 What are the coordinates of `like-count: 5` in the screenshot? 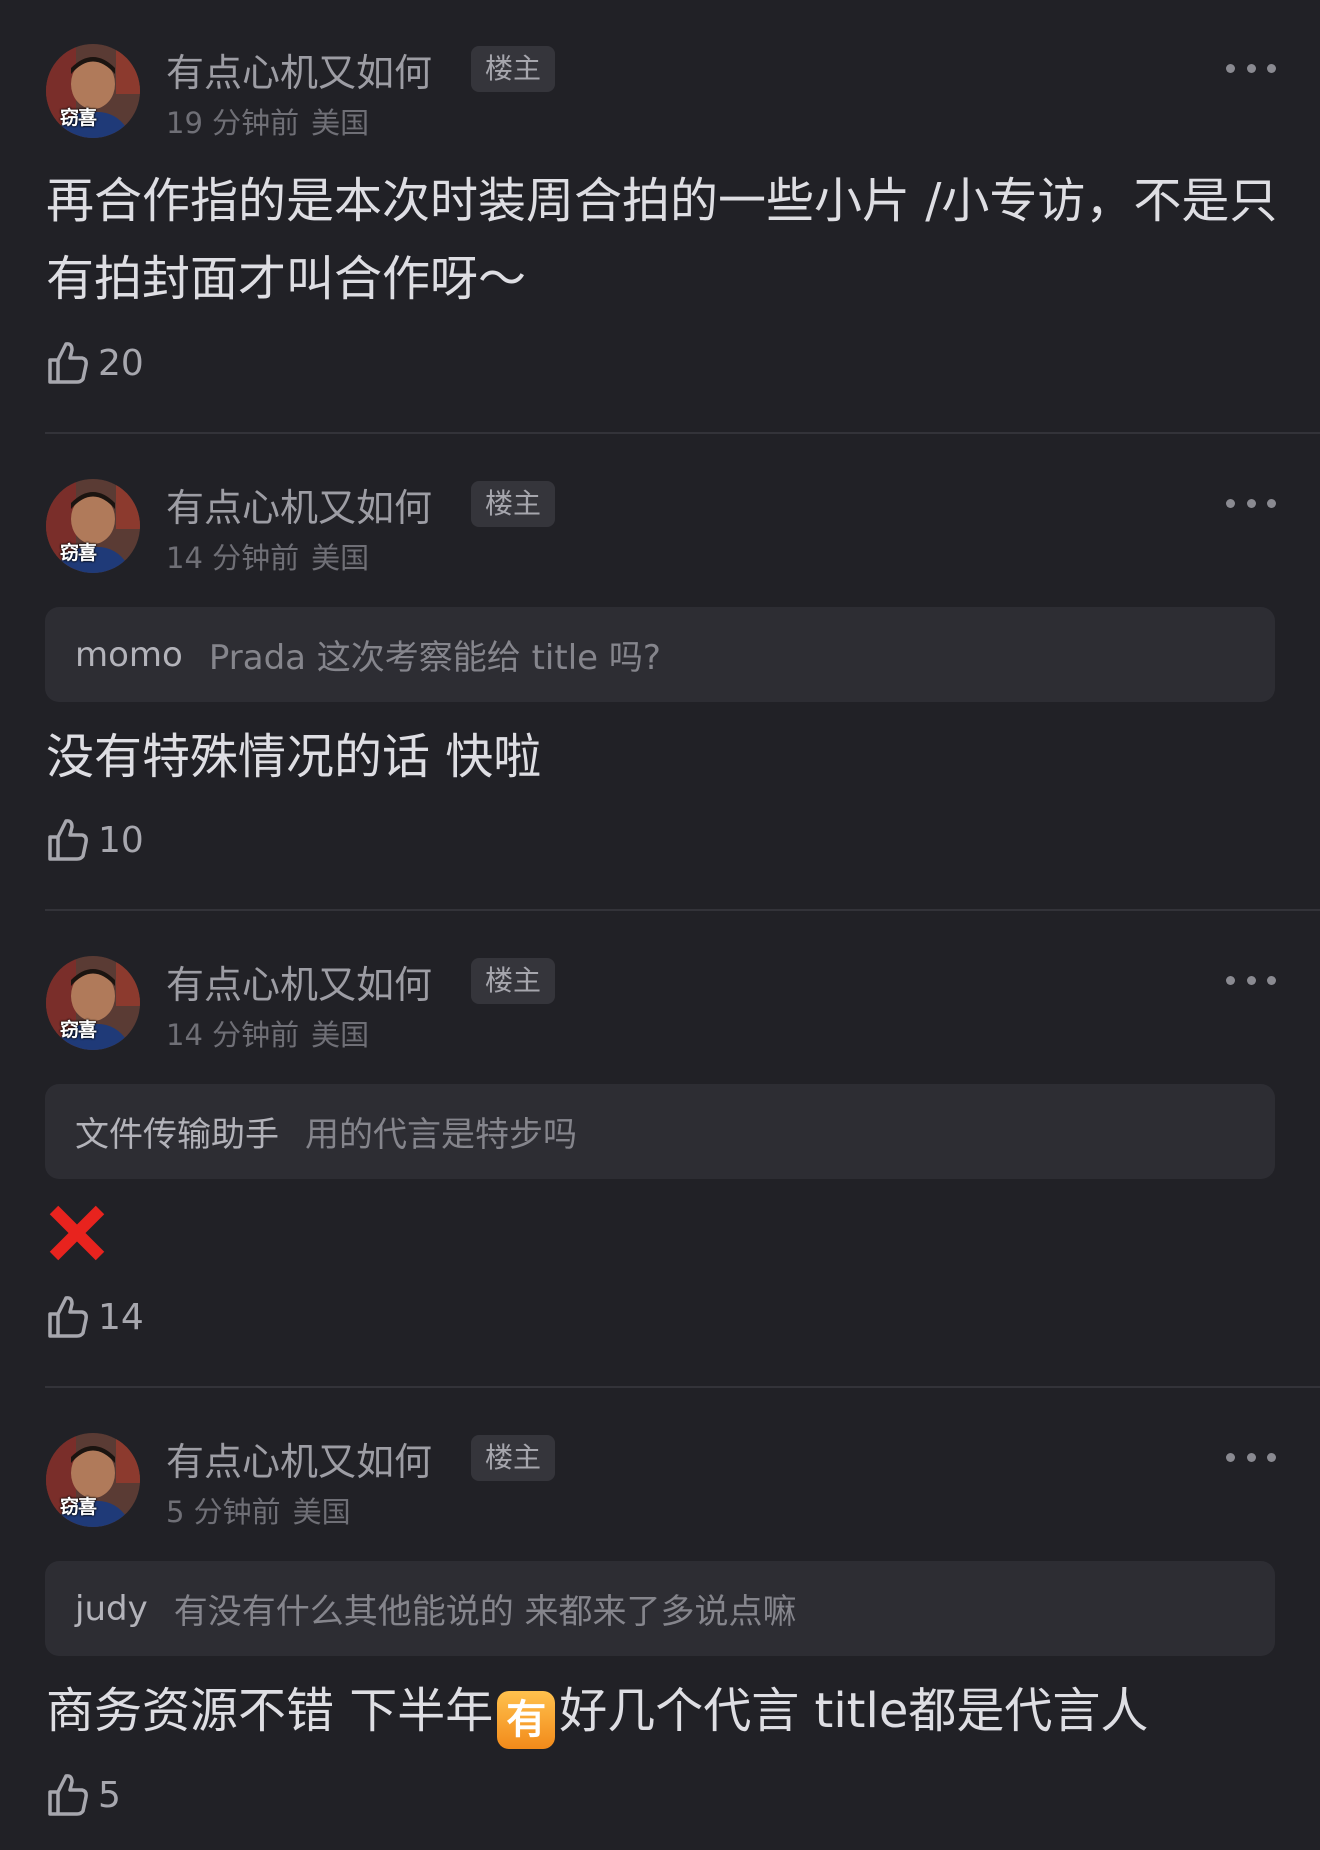 It's located at (109, 1795).